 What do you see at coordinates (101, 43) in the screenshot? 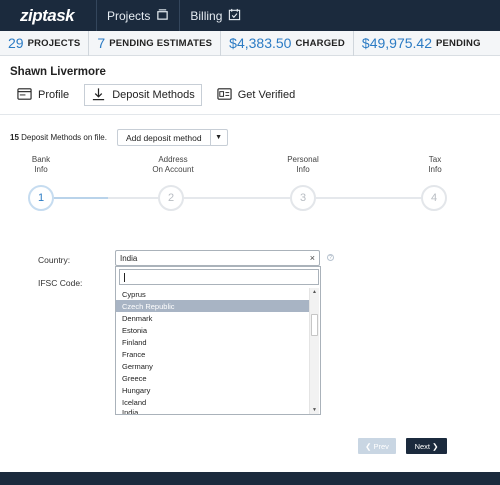
I see `stat-value: 7` at bounding box center [101, 43].